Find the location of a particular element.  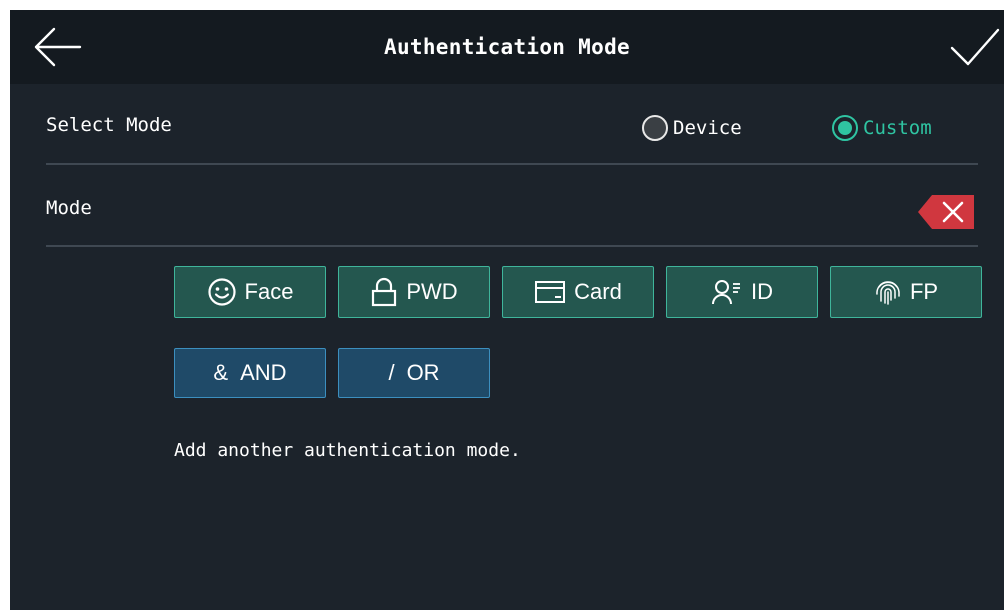

radio-device-label: Device is located at coordinates (707, 128).